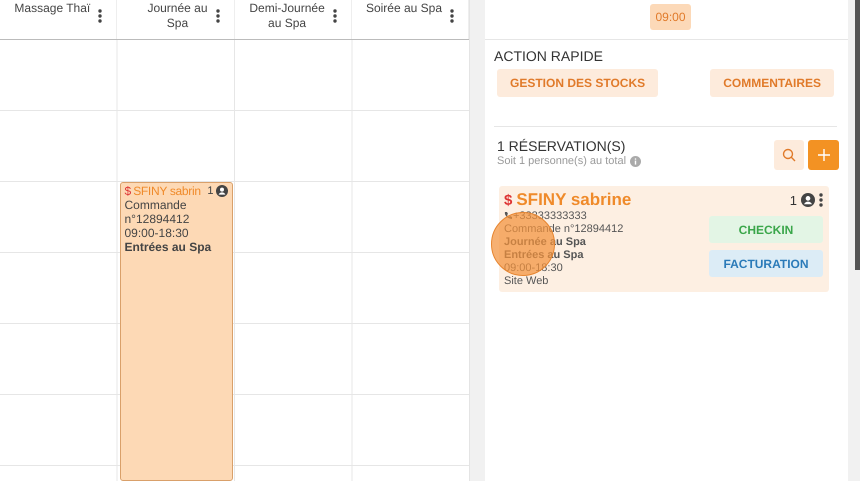 The width and height of the screenshot is (860, 481). Describe the element at coordinates (766, 263) in the screenshot. I see `billing-button: FACTURATION` at that location.